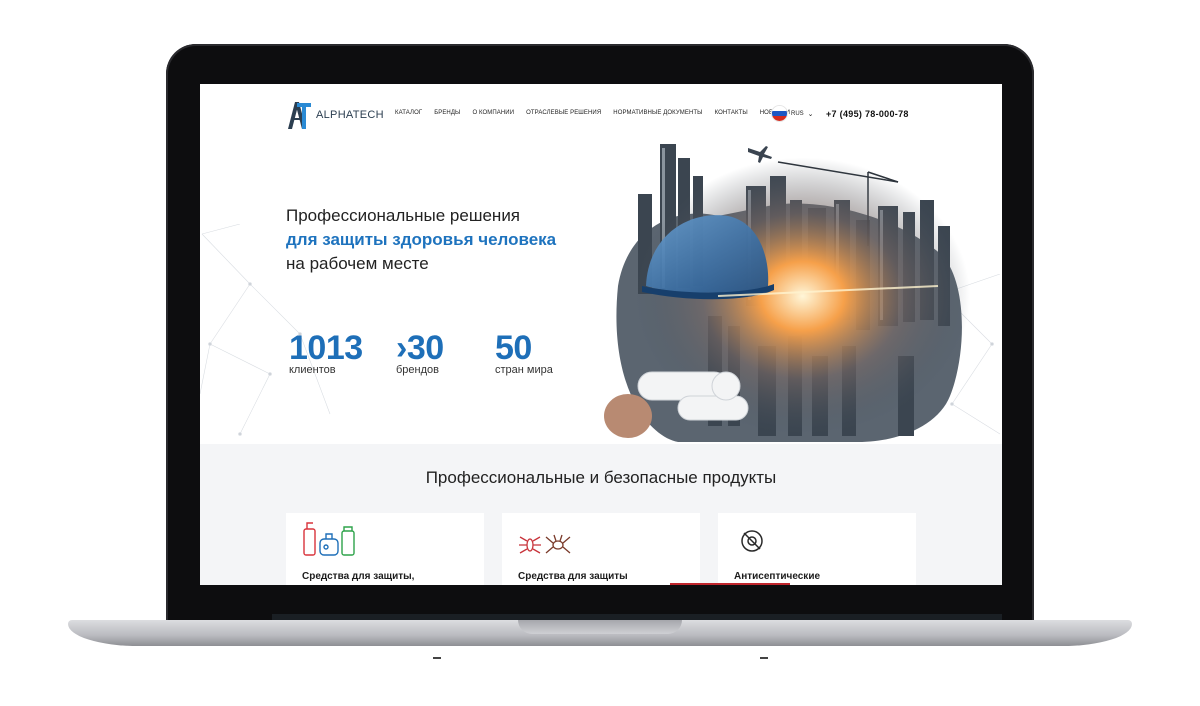 Image resolution: width=1200 pixels, height=706 pixels. I want to click on phone-number: +7 (495) 78-000-78, so click(867, 114).